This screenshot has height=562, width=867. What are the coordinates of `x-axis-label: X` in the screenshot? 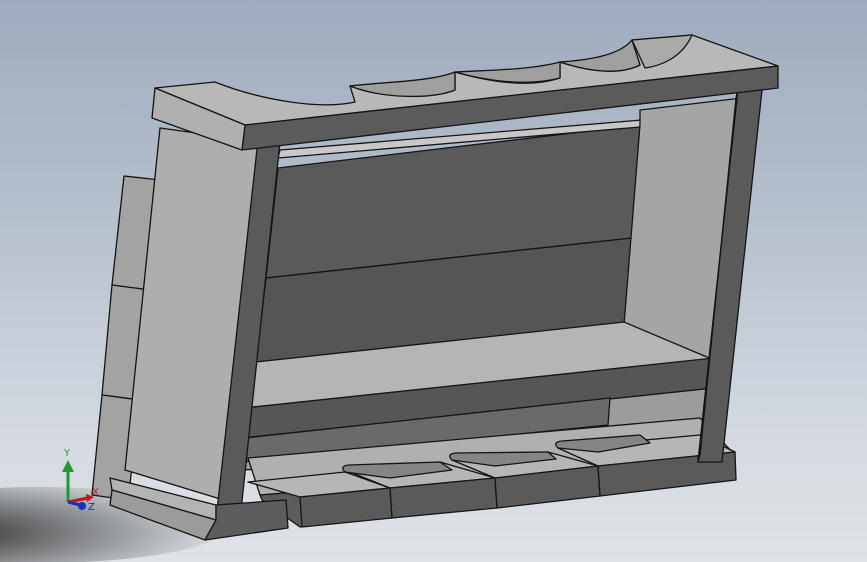 It's located at (95, 492).